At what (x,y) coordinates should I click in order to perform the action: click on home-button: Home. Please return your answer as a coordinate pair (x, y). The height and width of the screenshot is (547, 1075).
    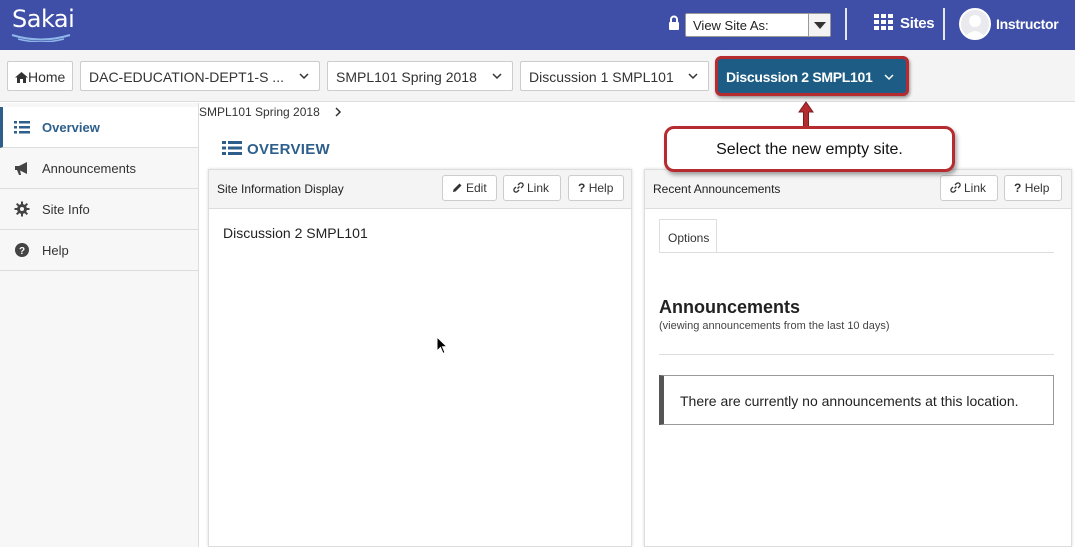
    Looking at the image, I should click on (40, 76).